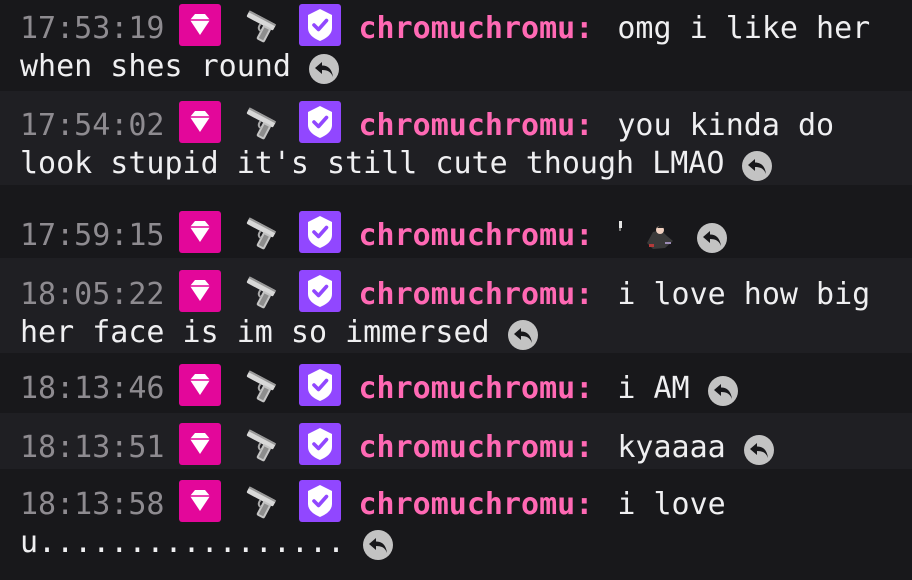  I want to click on message-text: kyaaaa, so click(671, 447).